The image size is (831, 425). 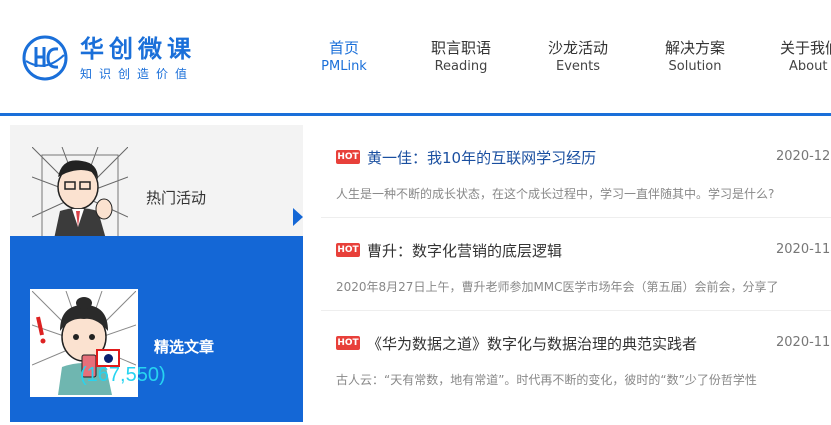 I want to click on nav-item-reading: 职言职语 Reading, so click(x=461, y=57).